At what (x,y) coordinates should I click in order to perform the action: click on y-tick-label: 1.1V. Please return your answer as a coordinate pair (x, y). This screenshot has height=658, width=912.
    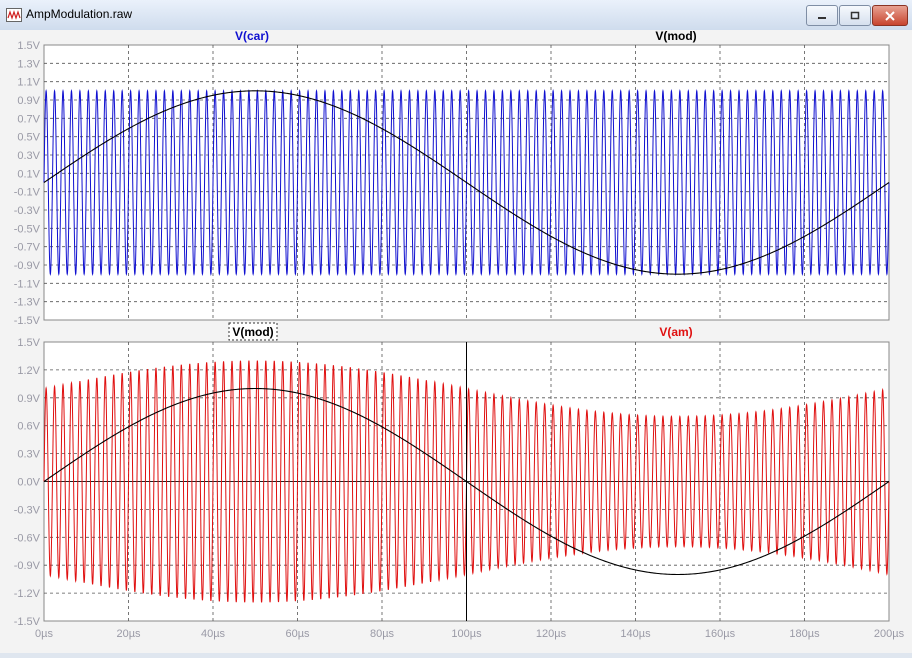
    Looking at the image, I should click on (28, 83).